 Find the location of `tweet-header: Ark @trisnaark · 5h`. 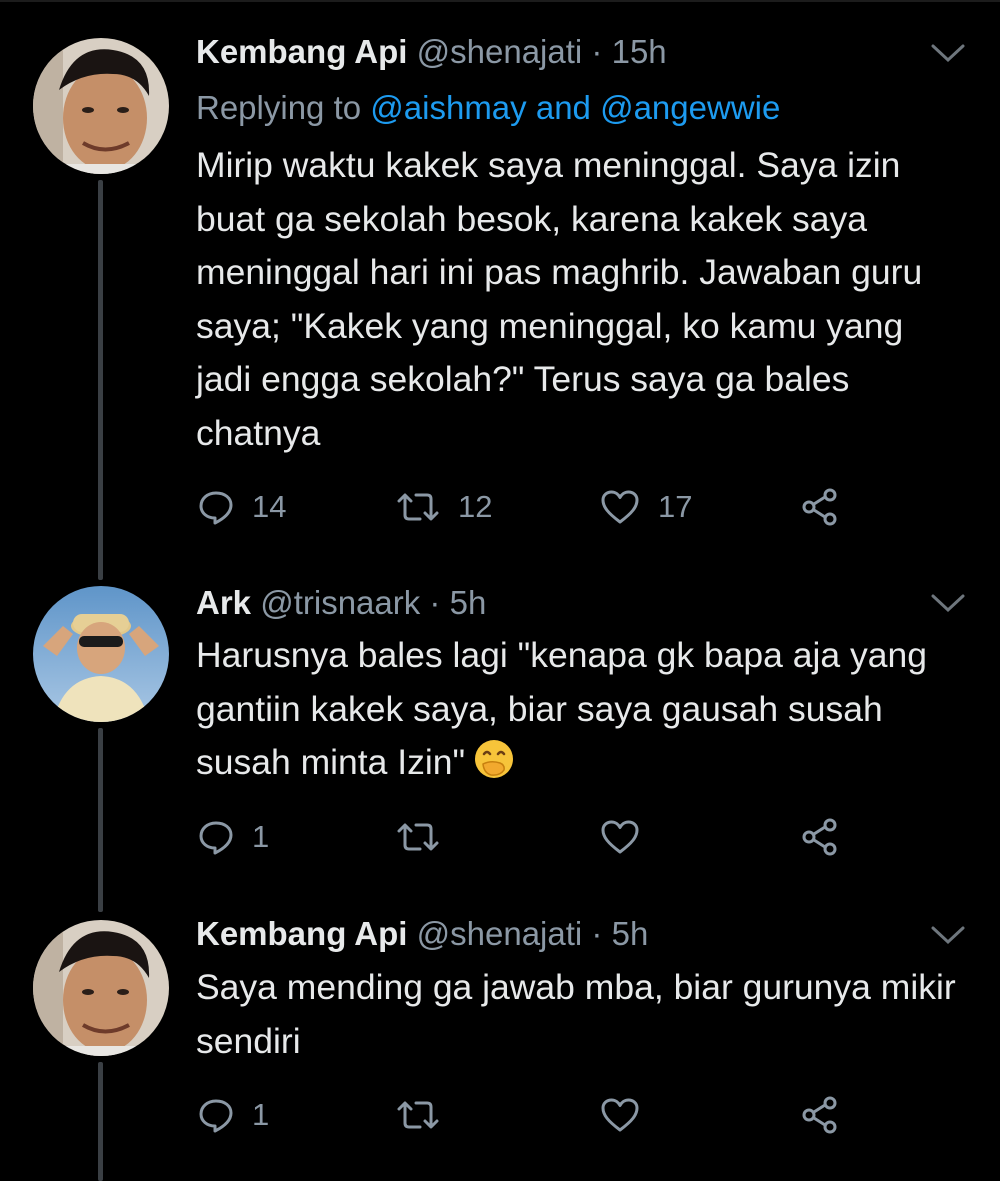

tweet-header: Ark @trisnaark · 5h is located at coordinates (341, 603).